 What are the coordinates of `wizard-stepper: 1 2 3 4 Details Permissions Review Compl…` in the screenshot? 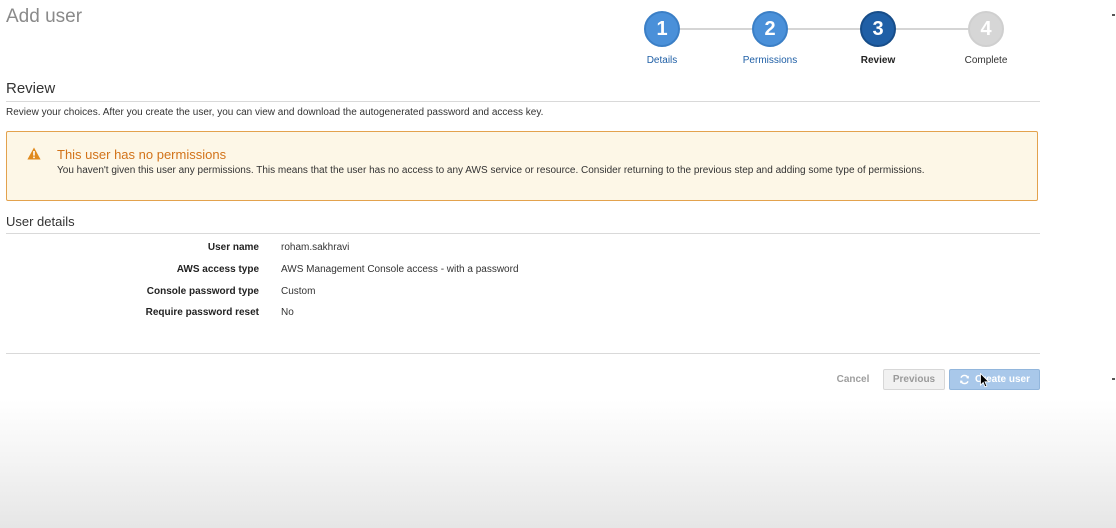 It's located at (558, 35).